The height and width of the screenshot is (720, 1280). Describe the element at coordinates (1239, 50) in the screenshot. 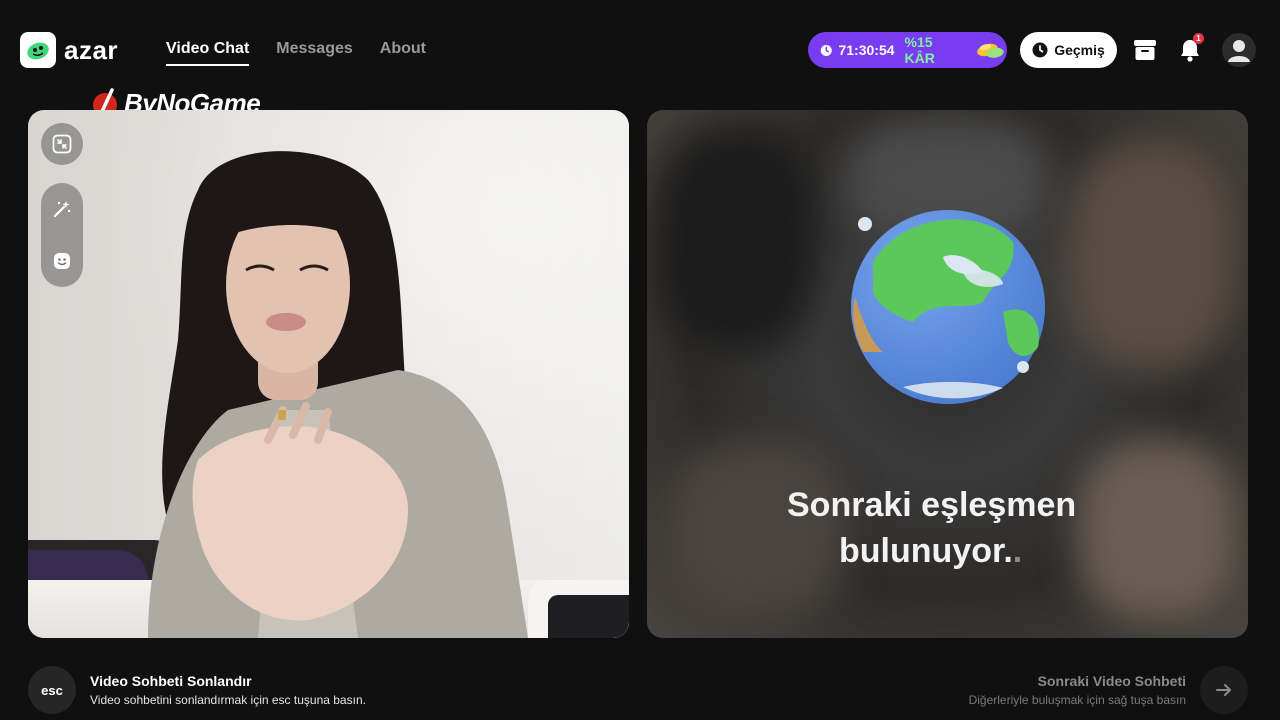

I see `user-avatar-icon` at that location.